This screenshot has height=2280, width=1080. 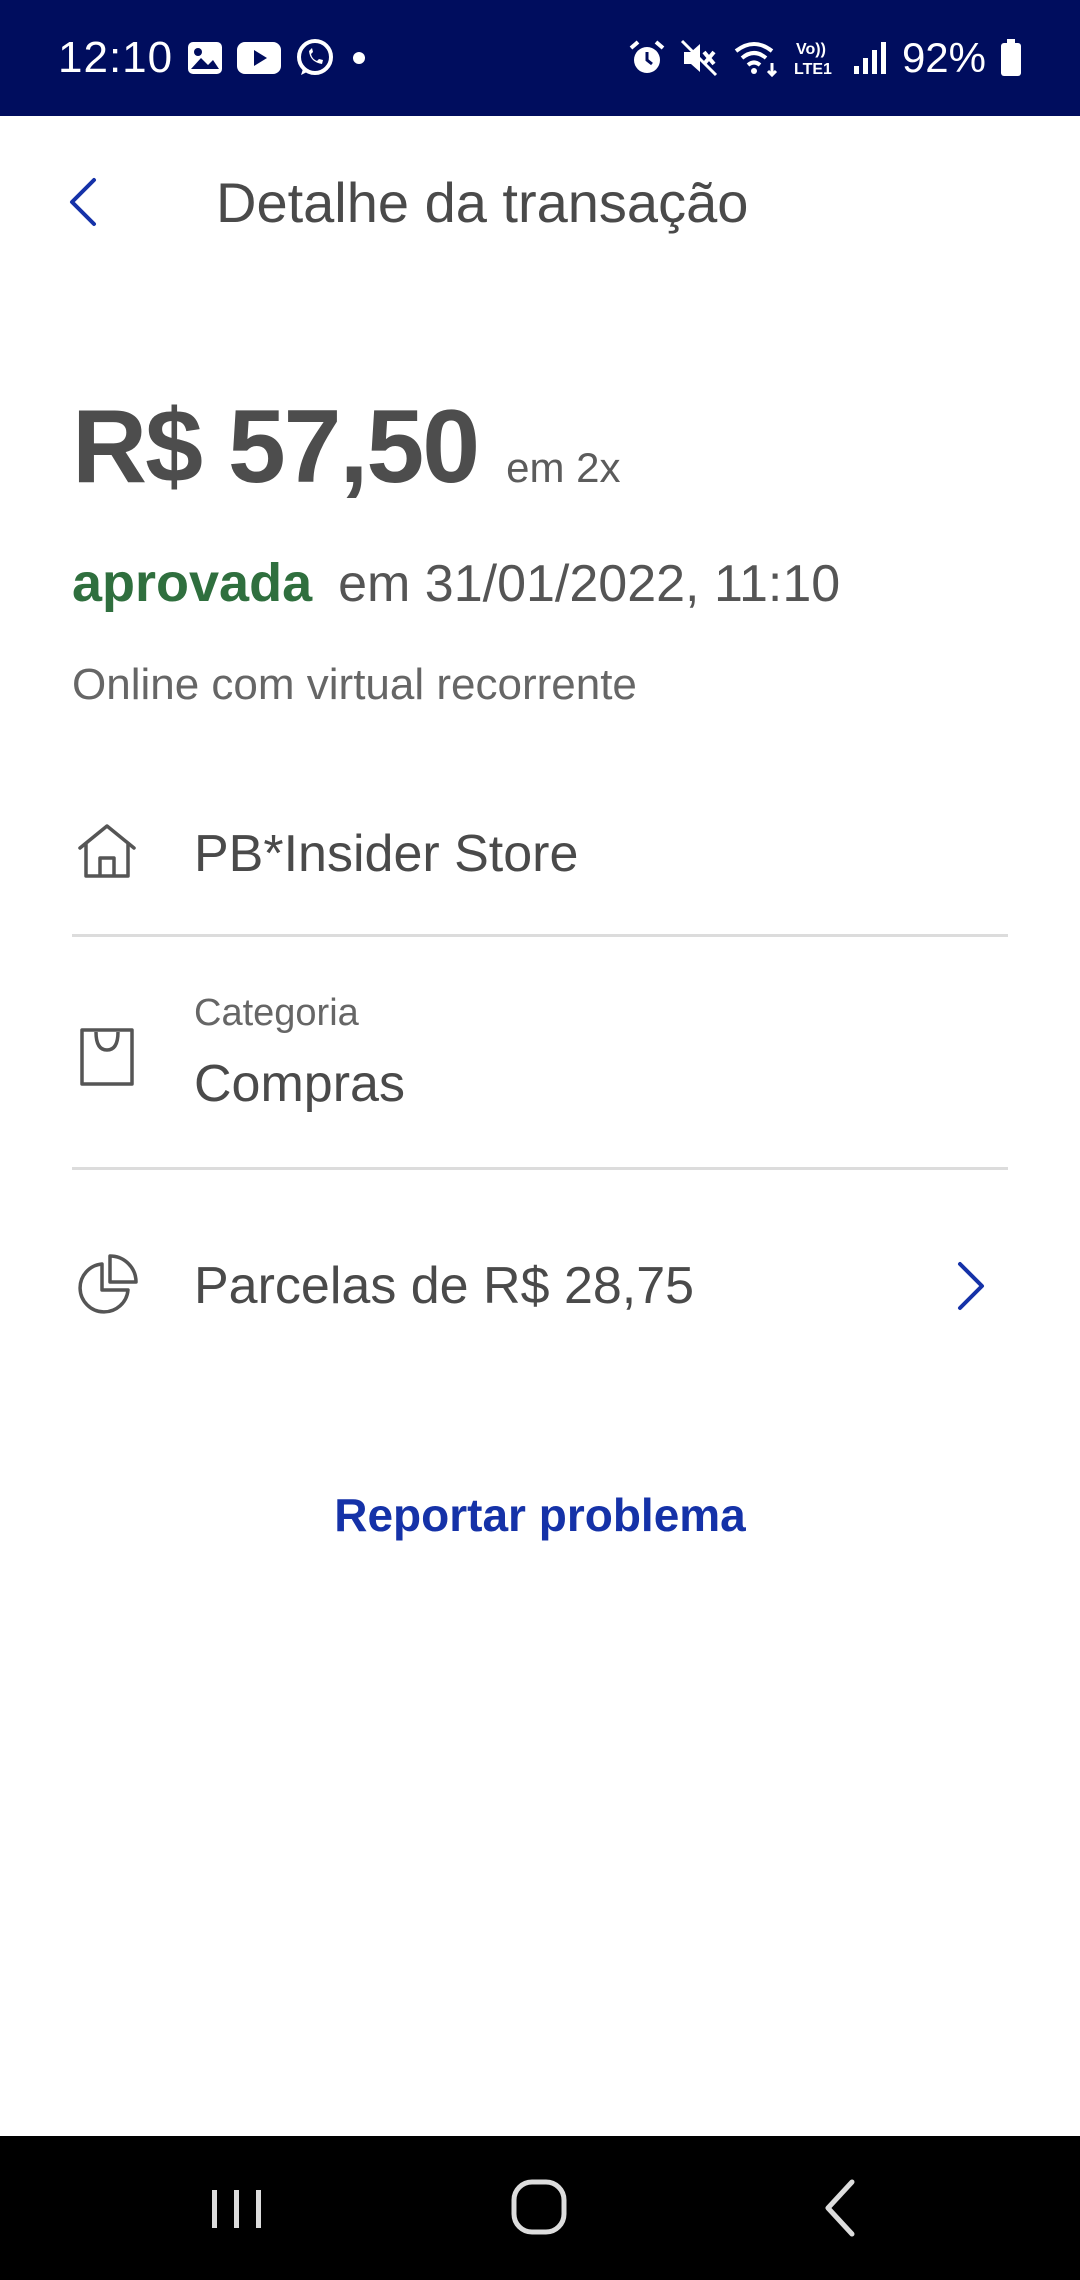 What do you see at coordinates (276, 447) in the screenshot?
I see `transaction-amount: R$ 57,50` at bounding box center [276, 447].